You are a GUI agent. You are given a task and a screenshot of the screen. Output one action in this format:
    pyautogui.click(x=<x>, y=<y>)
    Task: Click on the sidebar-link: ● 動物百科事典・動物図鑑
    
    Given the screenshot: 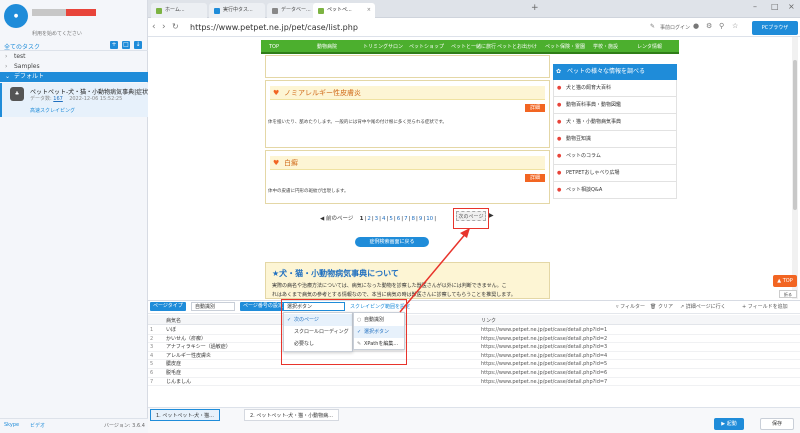 What is the action you would take?
    pyautogui.click(x=615, y=105)
    